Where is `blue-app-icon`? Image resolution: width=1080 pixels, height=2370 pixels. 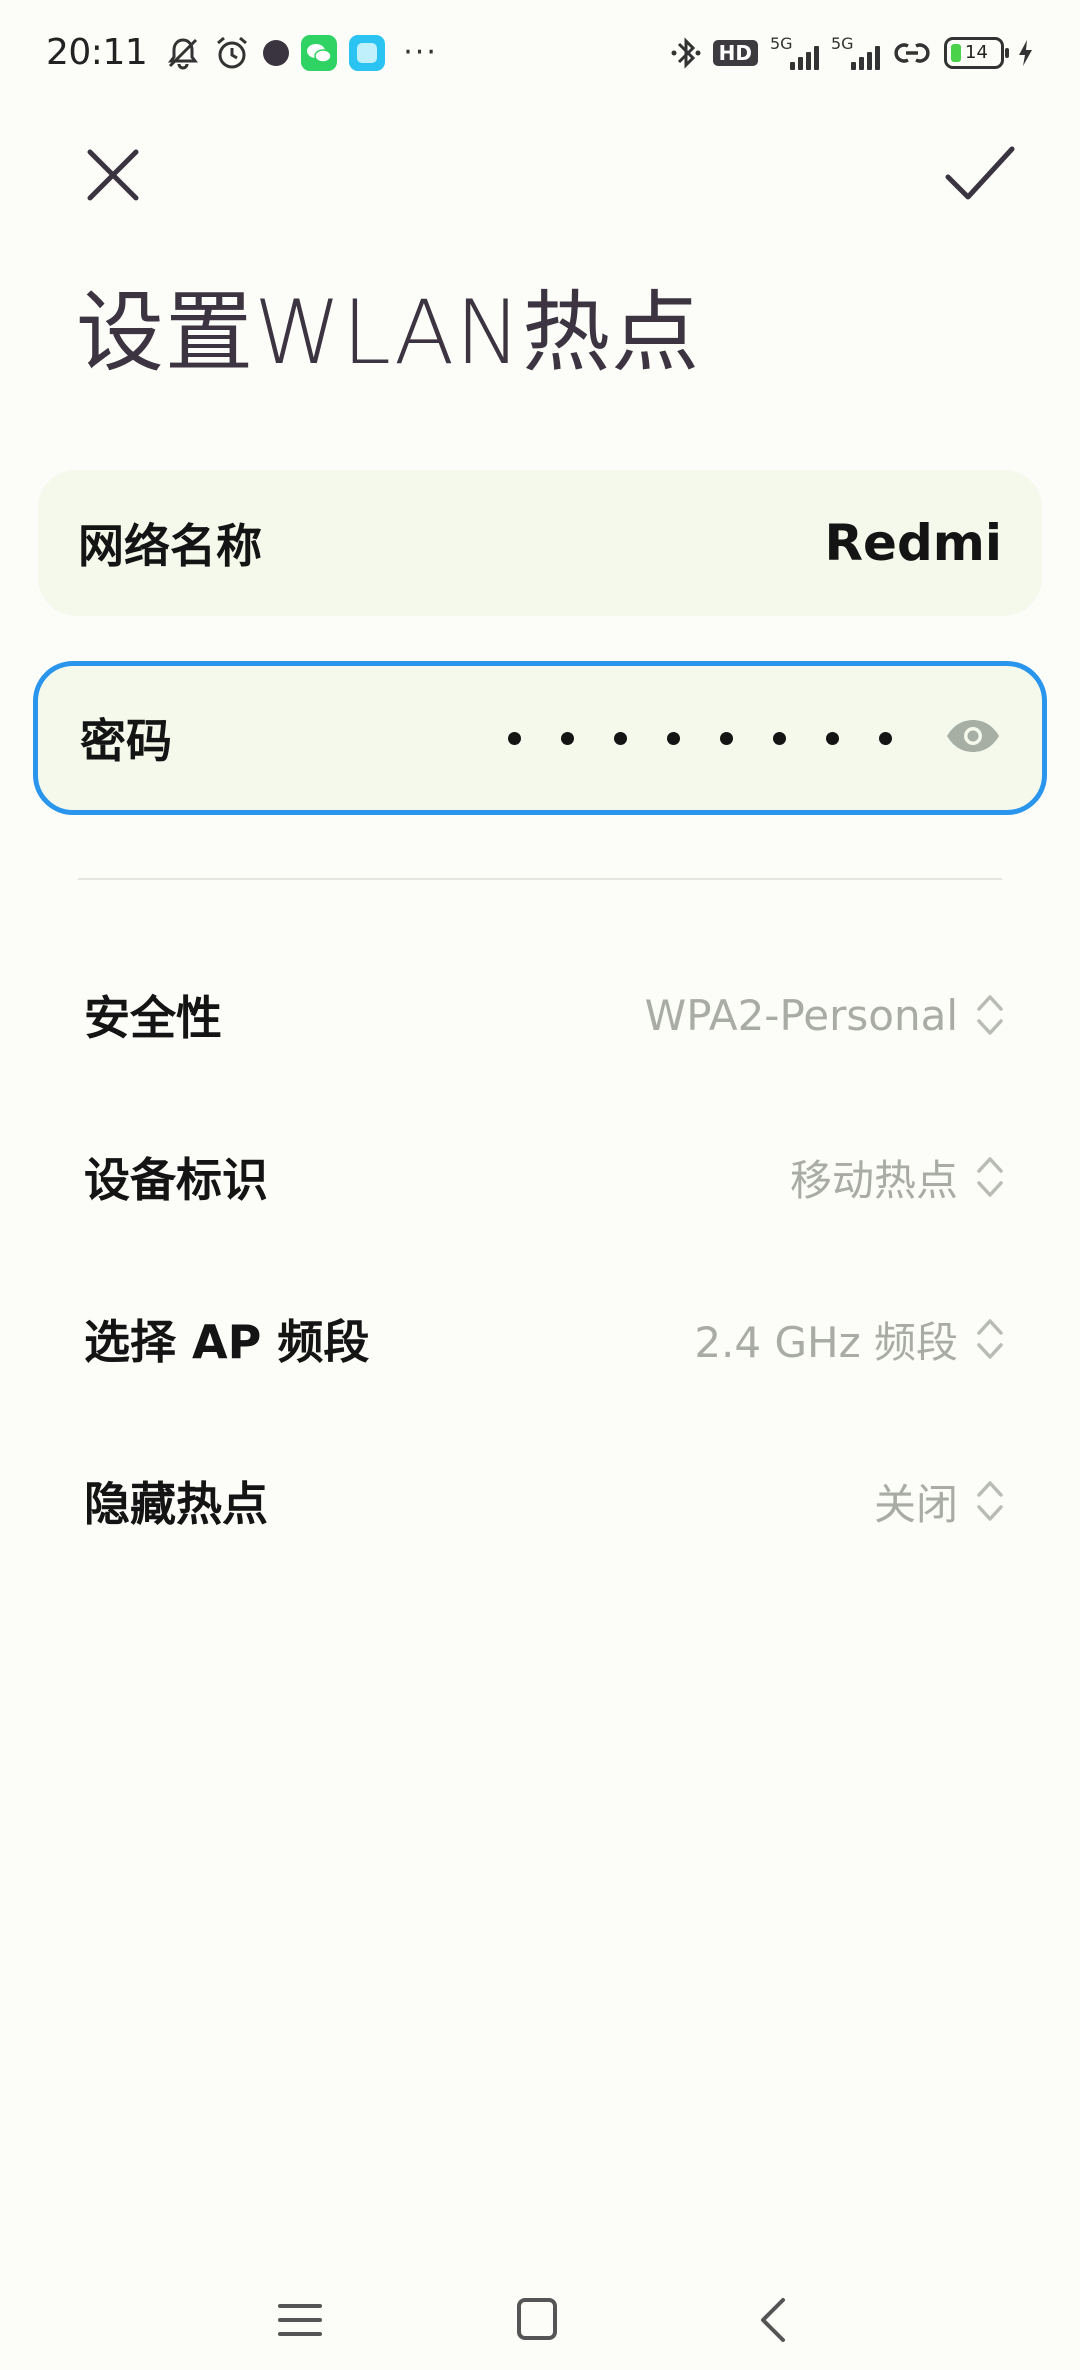
blue-app-icon is located at coordinates (367, 52).